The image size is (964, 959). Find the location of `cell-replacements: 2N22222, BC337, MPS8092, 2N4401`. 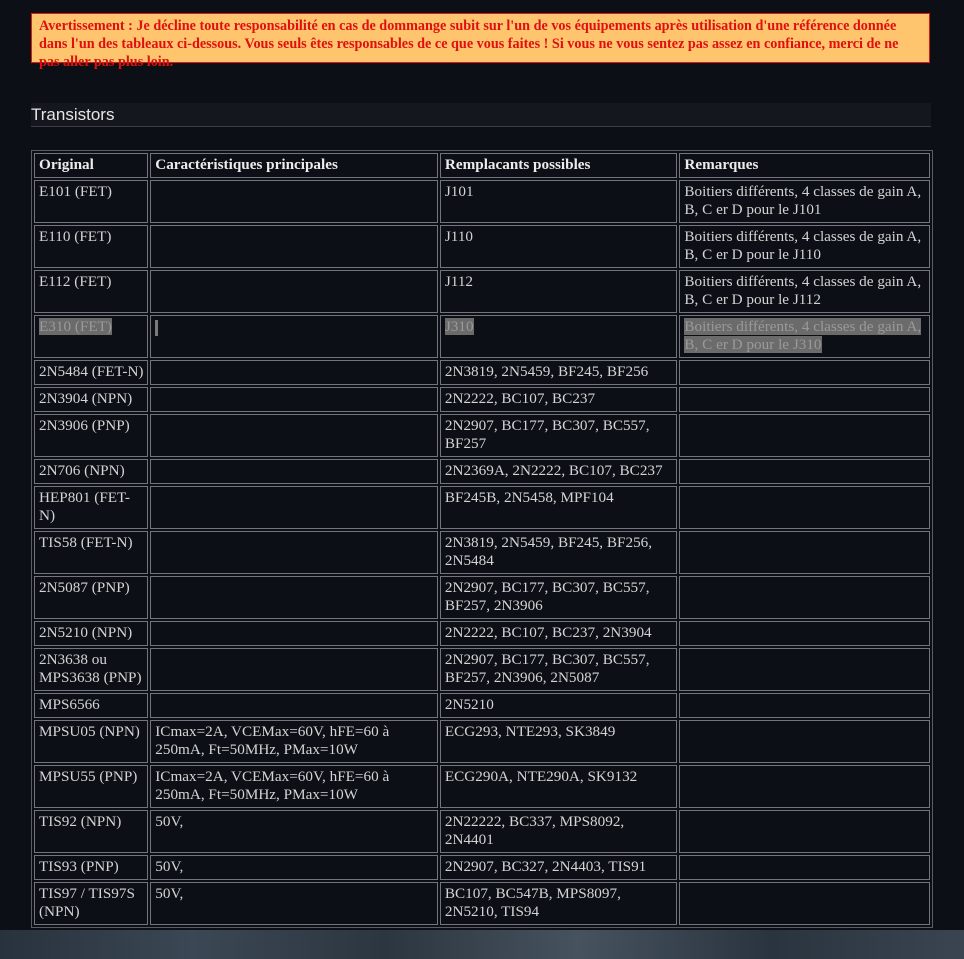

cell-replacements: 2N22222, BC337, MPS8092, 2N4401 is located at coordinates (558, 831).